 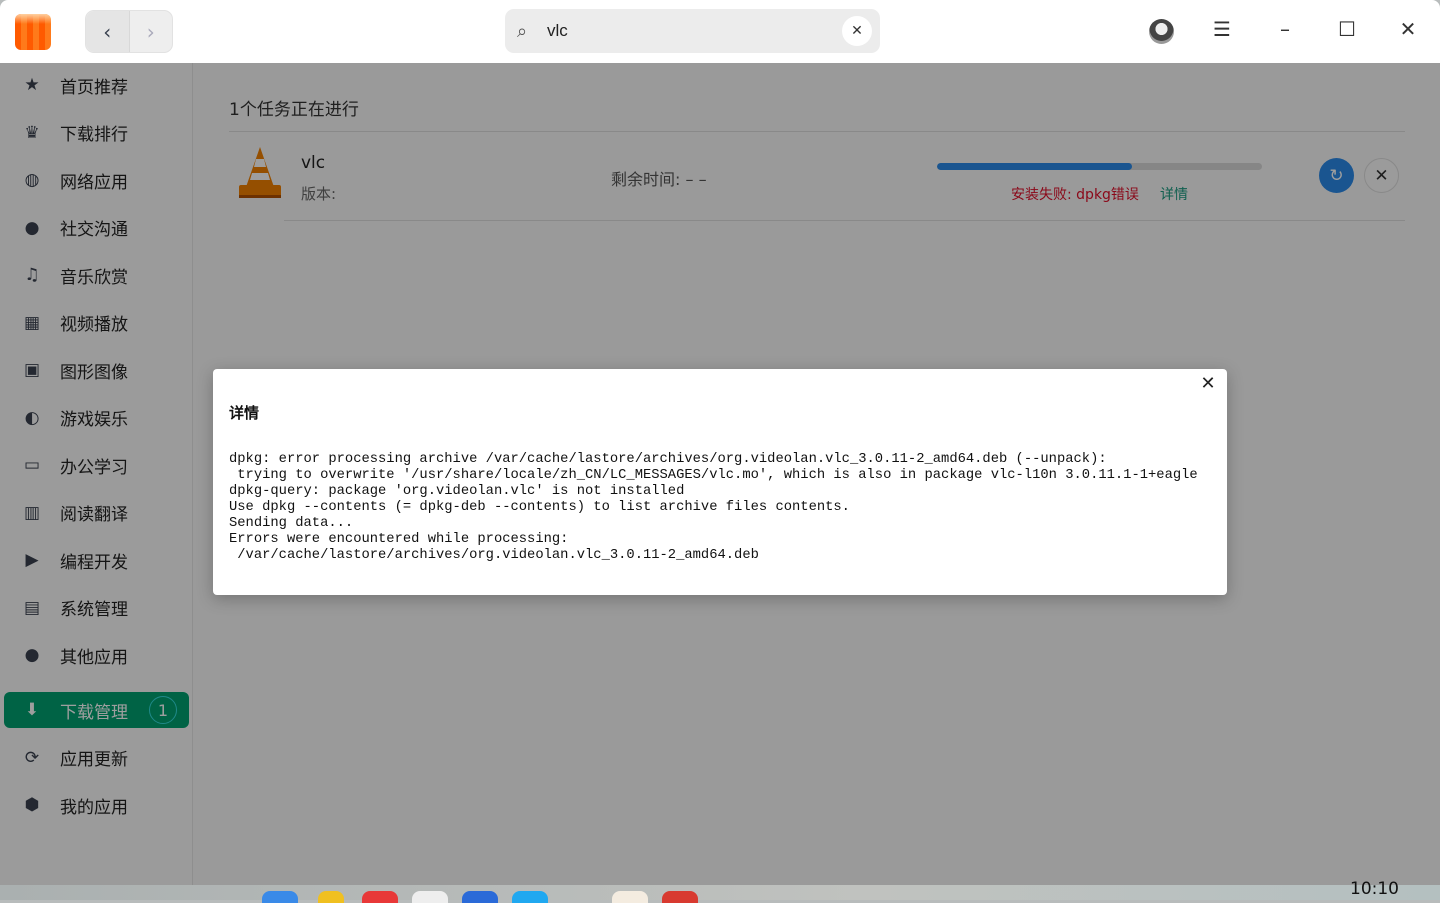 What do you see at coordinates (1208, 383) in the screenshot?
I see `dialog-close-button: ✕` at bounding box center [1208, 383].